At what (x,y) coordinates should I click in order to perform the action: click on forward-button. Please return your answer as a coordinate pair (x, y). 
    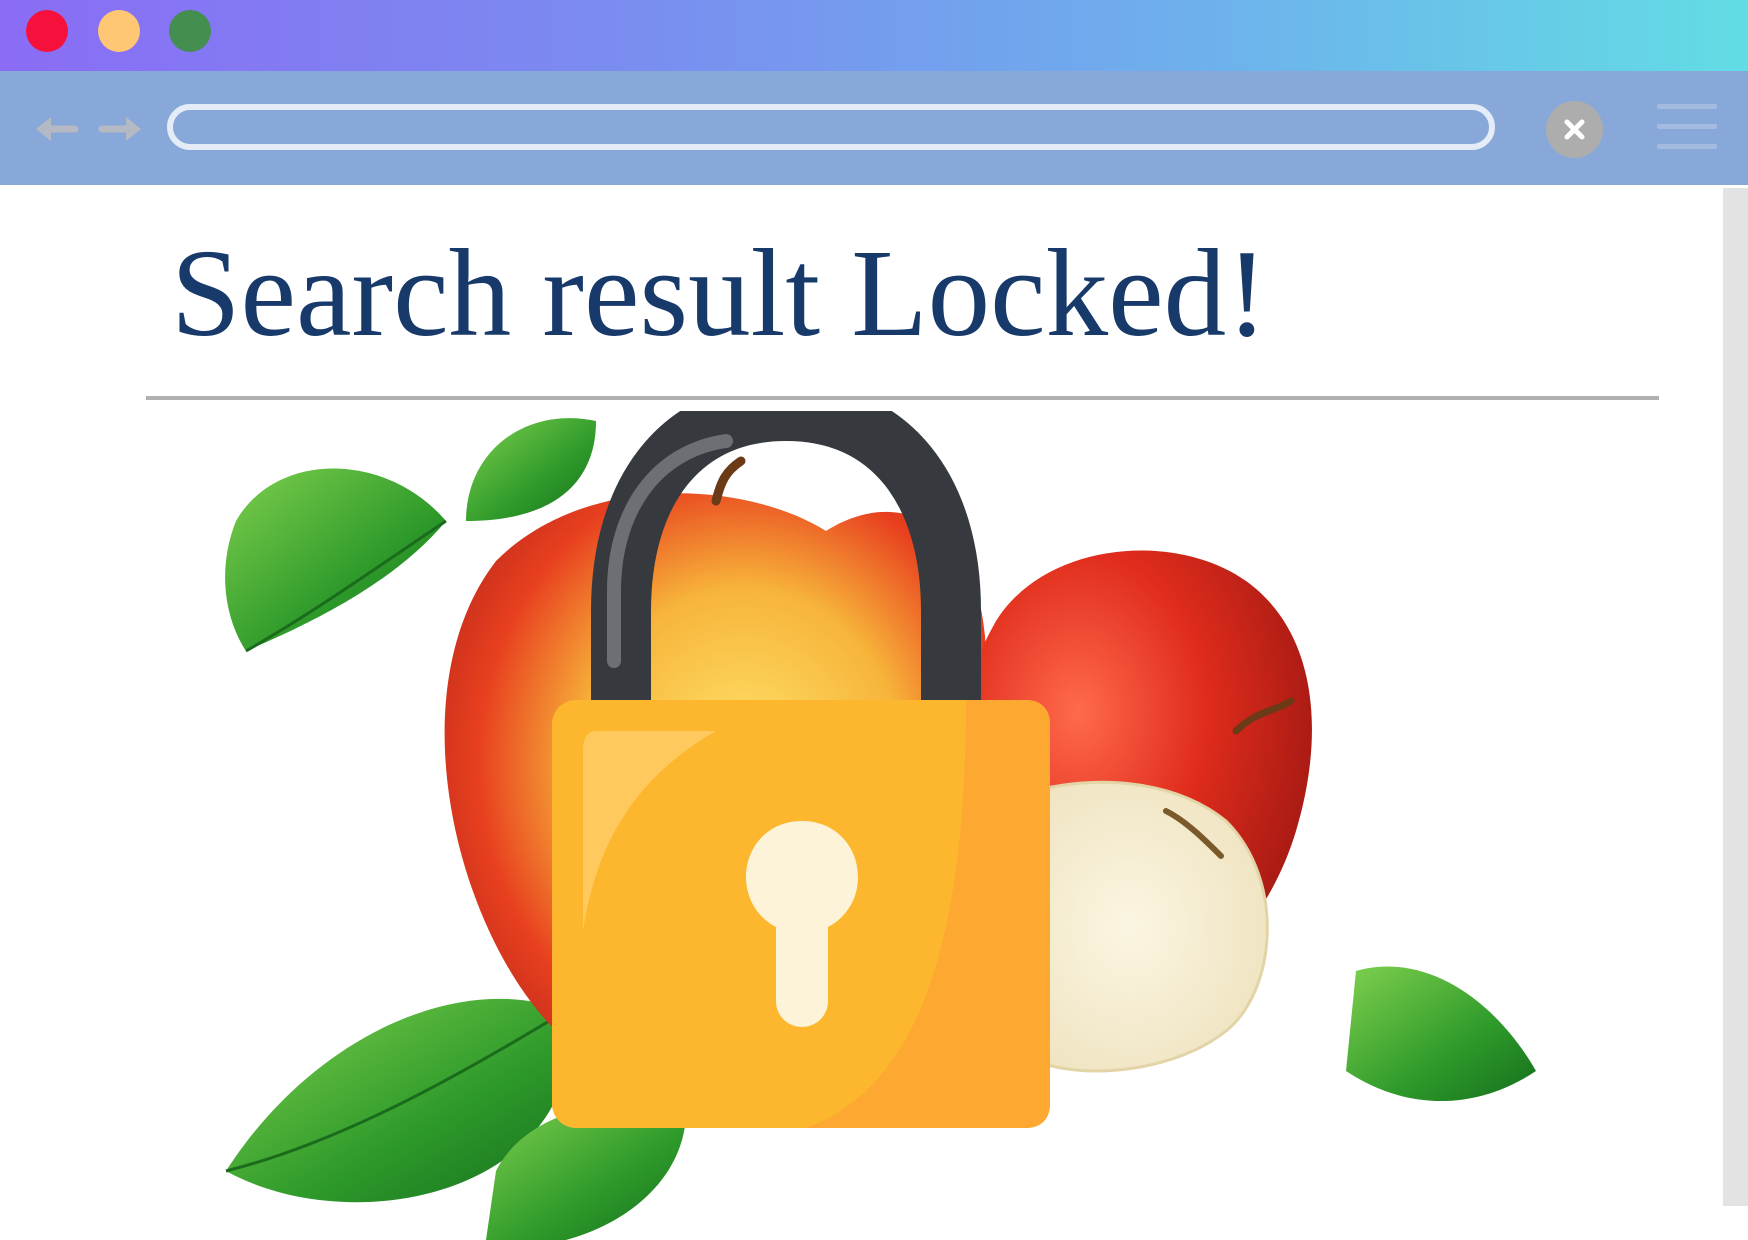
    Looking at the image, I should click on (122, 129).